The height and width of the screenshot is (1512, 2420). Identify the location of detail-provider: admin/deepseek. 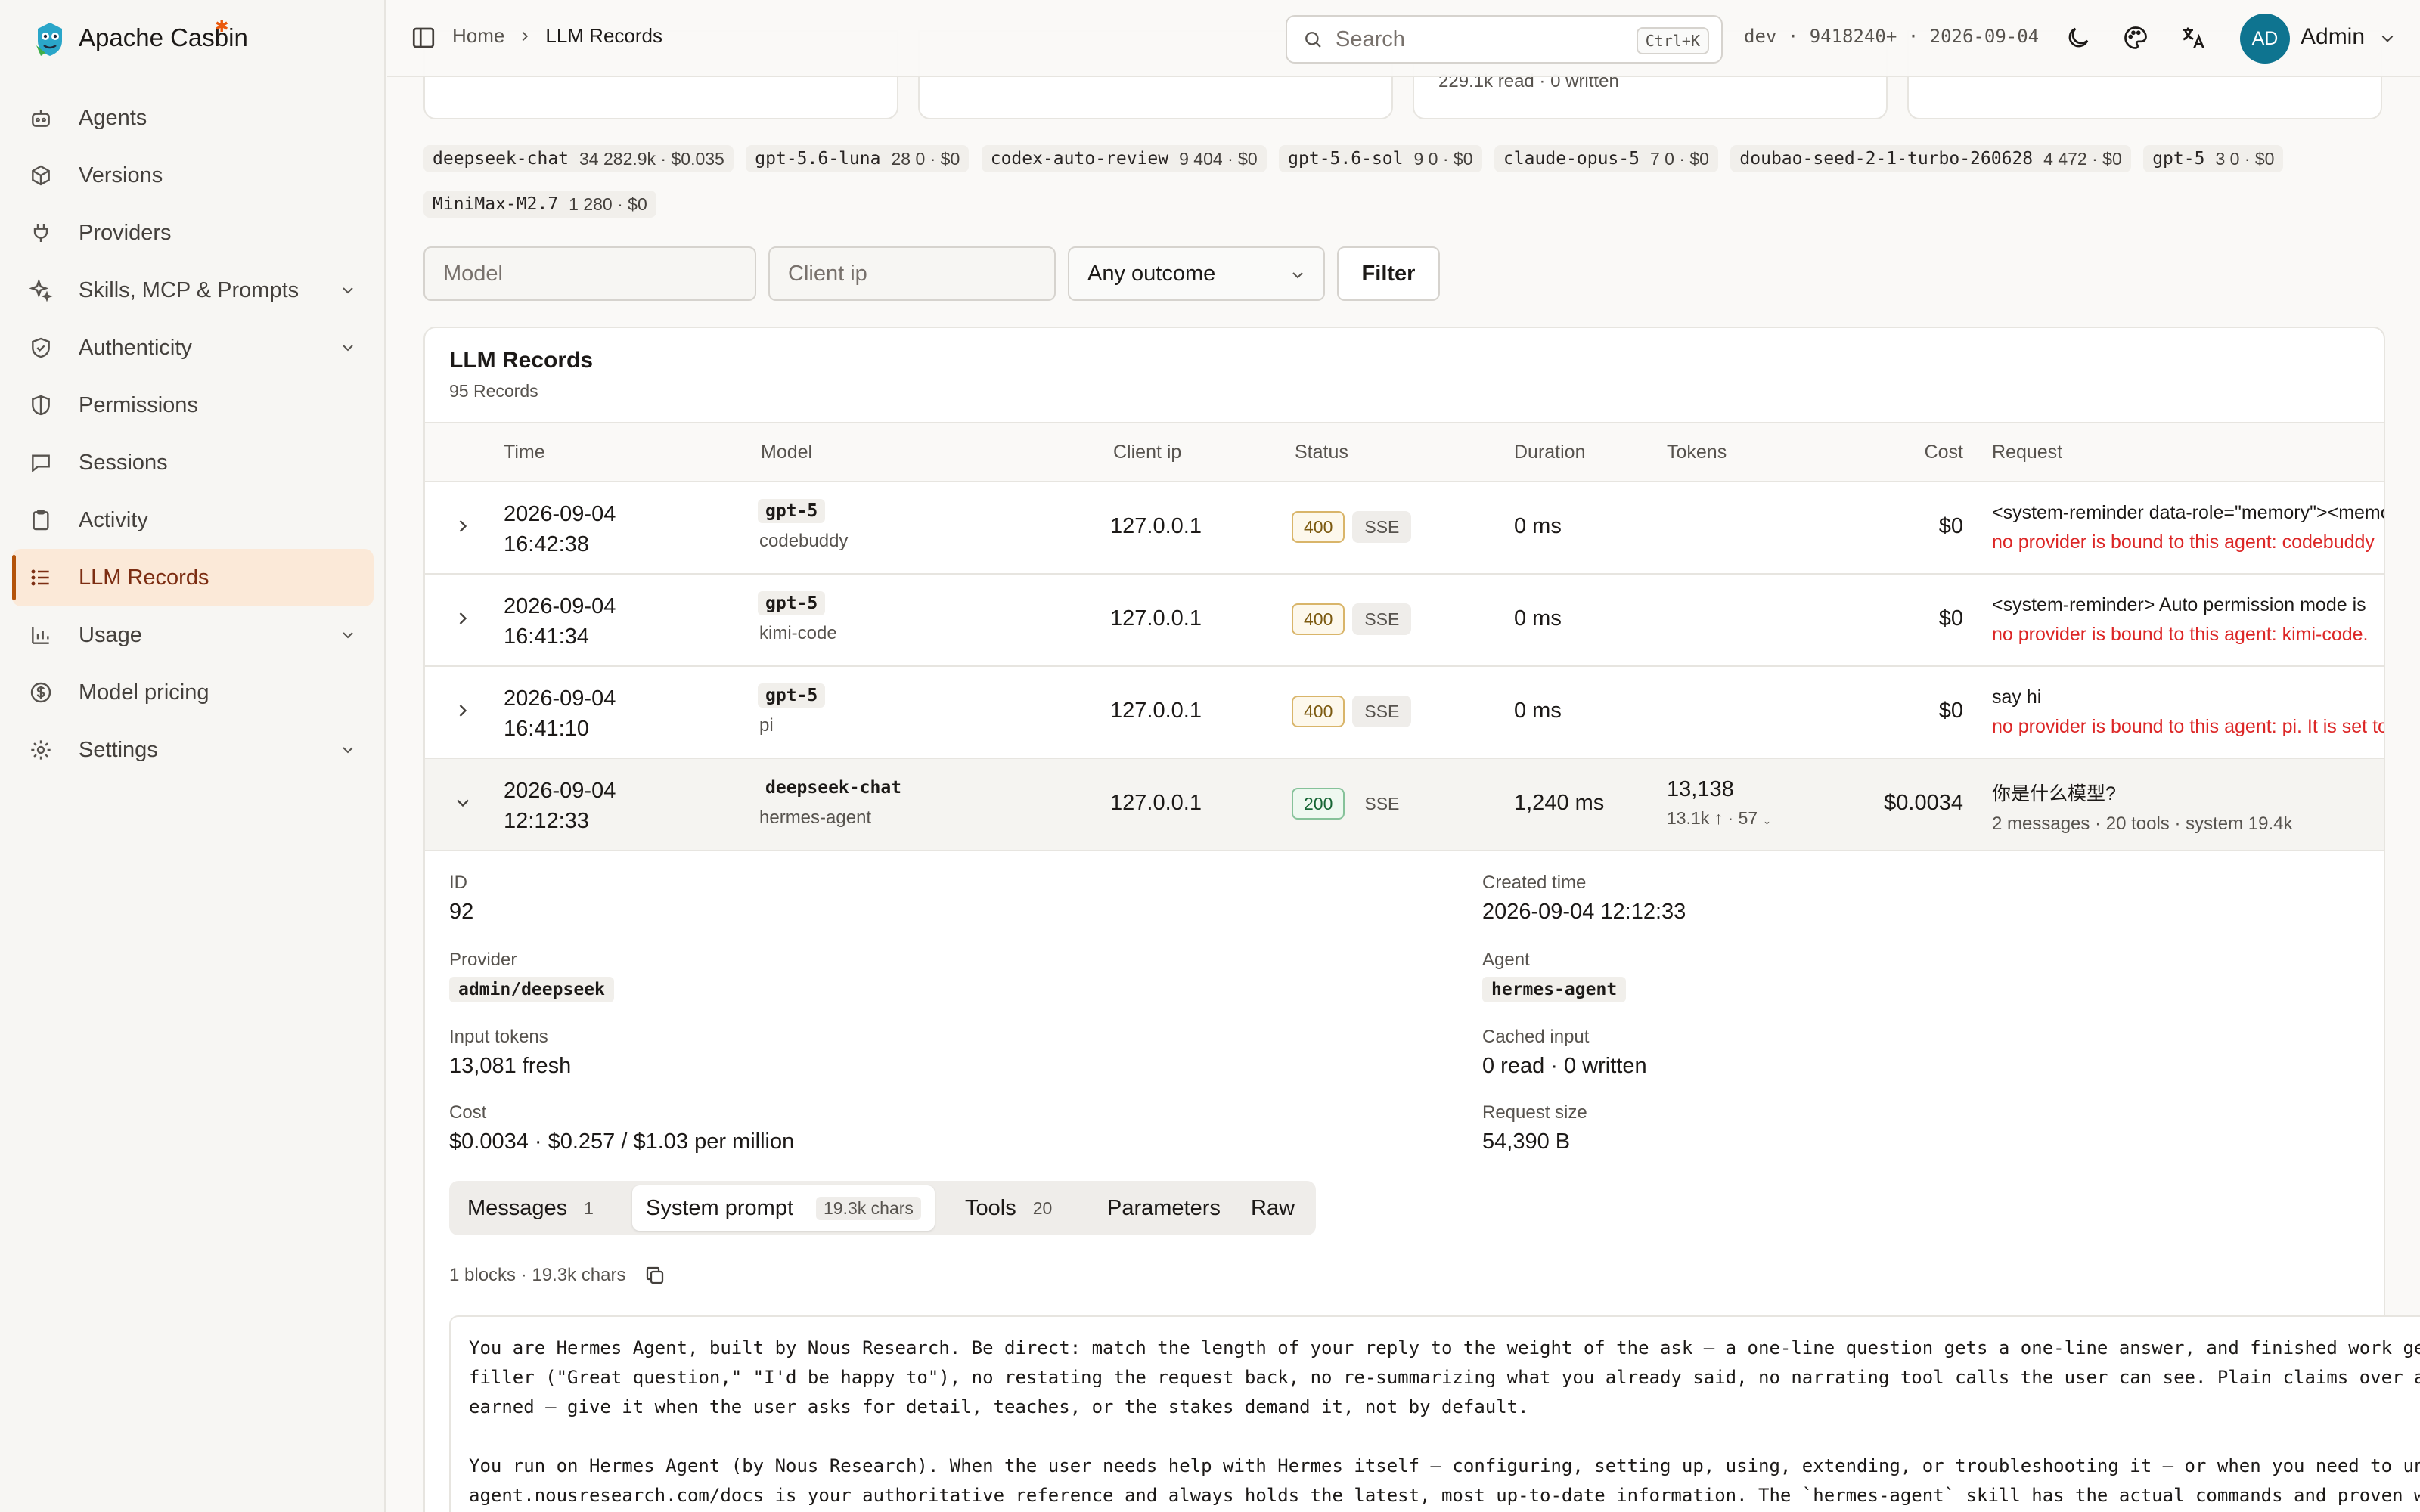
(531, 989).